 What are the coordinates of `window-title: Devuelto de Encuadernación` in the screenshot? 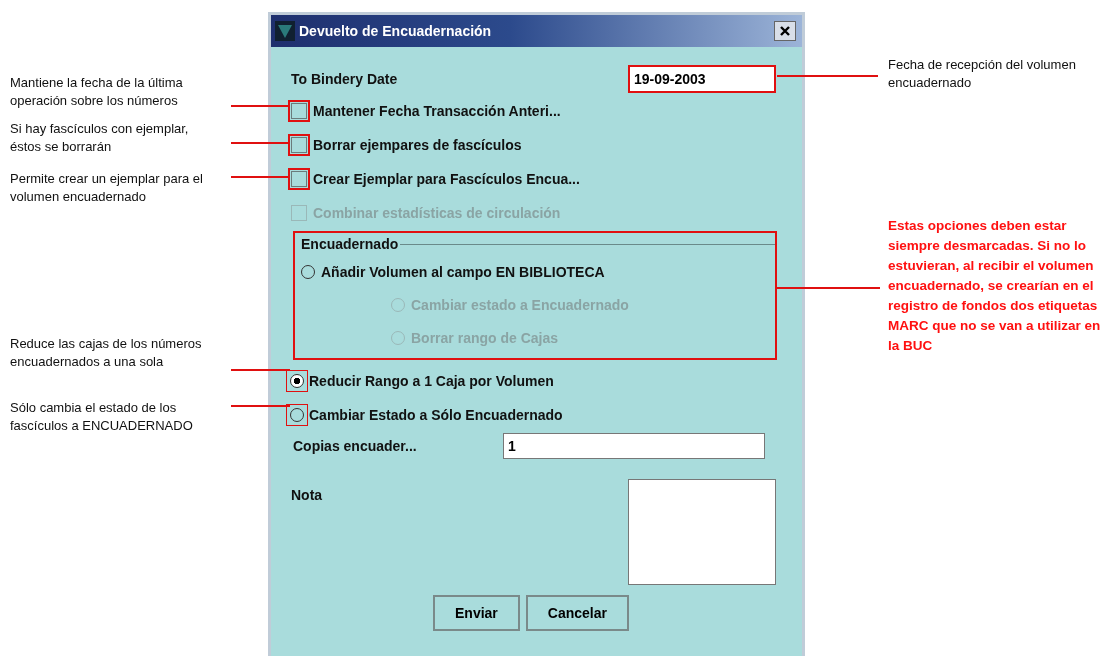 It's located at (396, 31).